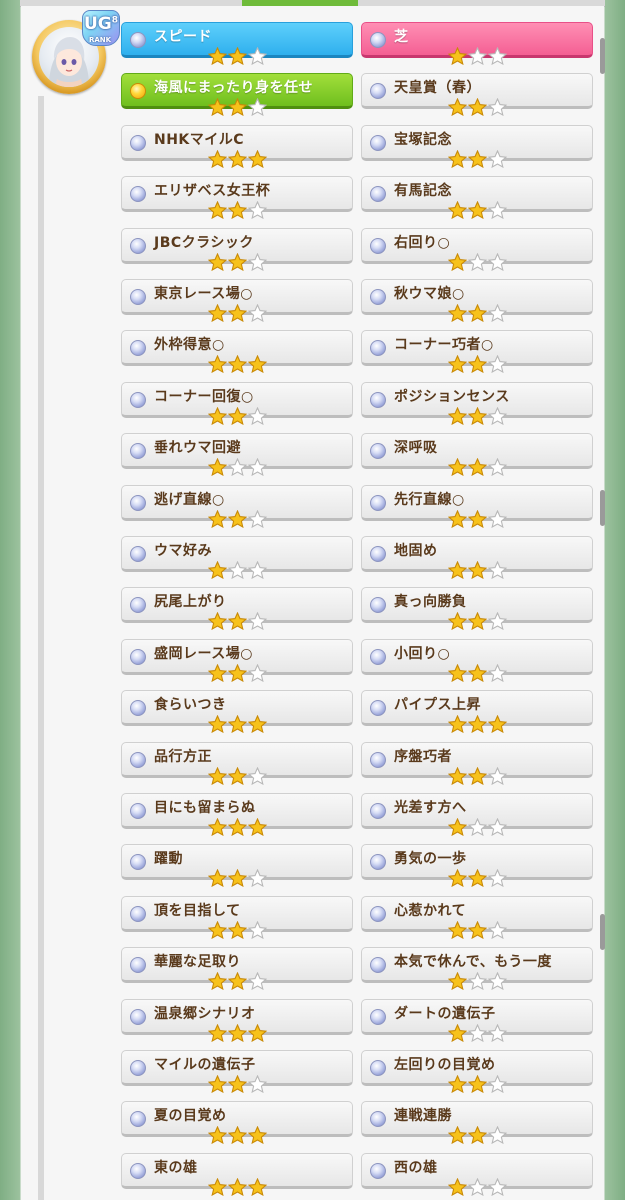  Describe the element at coordinates (115, 20) in the screenshot. I see `rank-sub: 8` at that location.